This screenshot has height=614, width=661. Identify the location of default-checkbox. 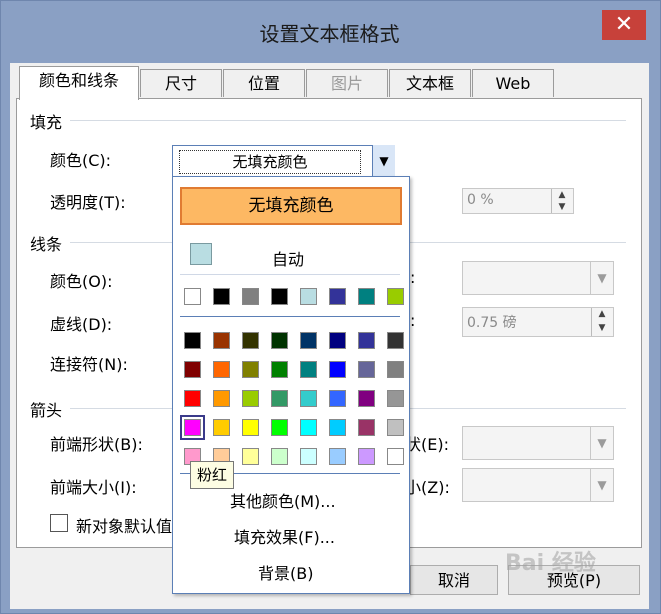
(59, 523).